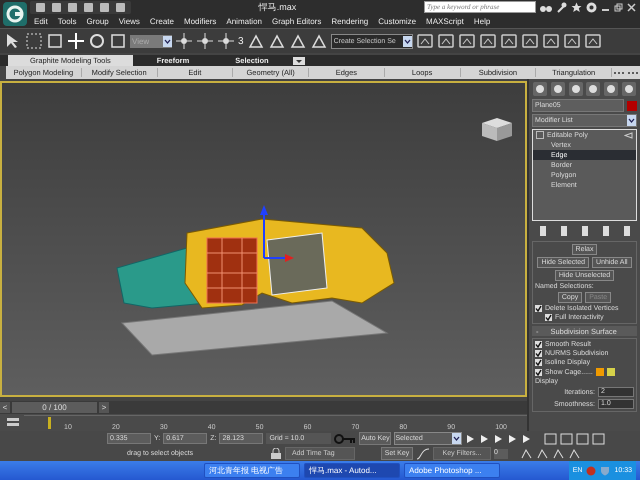 The image size is (640, 480). What do you see at coordinates (276, 454) in the screenshot?
I see `lock-icon` at bounding box center [276, 454].